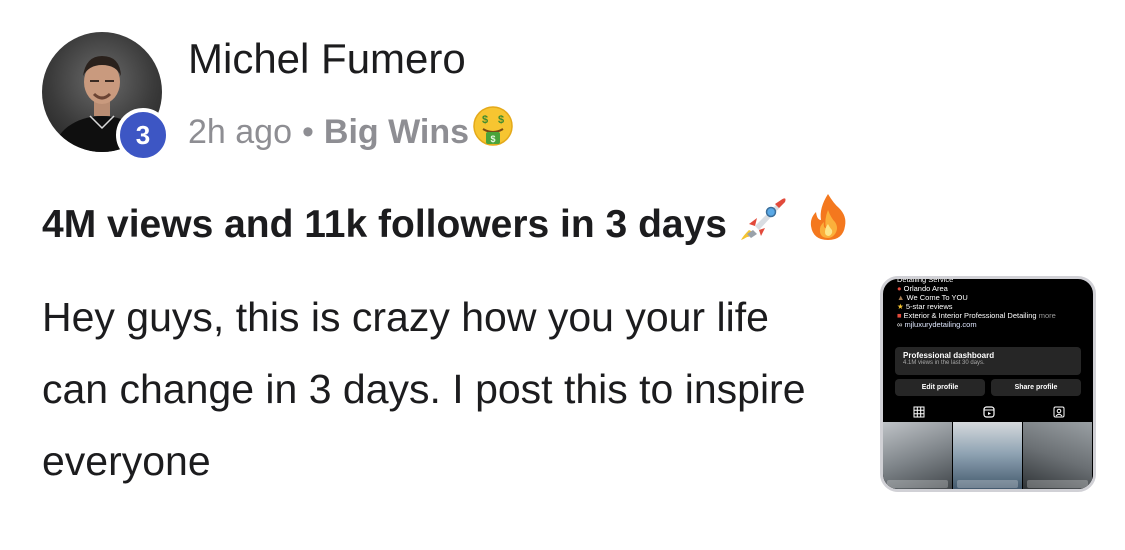 The height and width of the screenshot is (550, 1125). Describe the element at coordinates (901, 297) in the screenshot. I see `house-icon: ▲` at that location.